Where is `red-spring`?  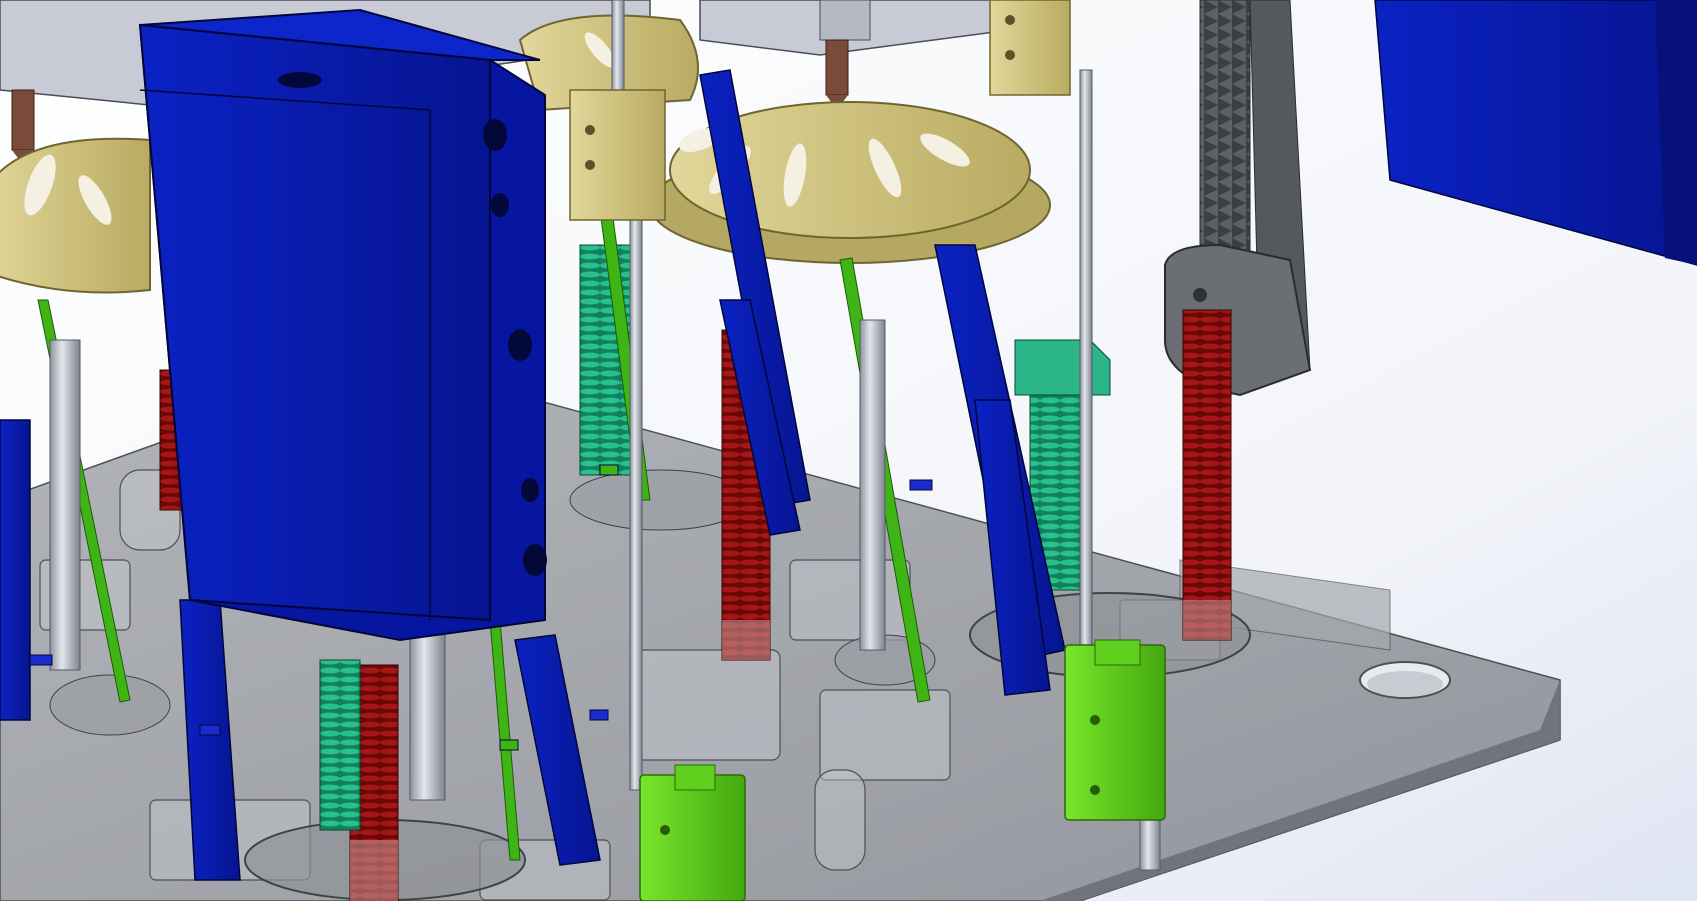 red-spring is located at coordinates (1207, 475).